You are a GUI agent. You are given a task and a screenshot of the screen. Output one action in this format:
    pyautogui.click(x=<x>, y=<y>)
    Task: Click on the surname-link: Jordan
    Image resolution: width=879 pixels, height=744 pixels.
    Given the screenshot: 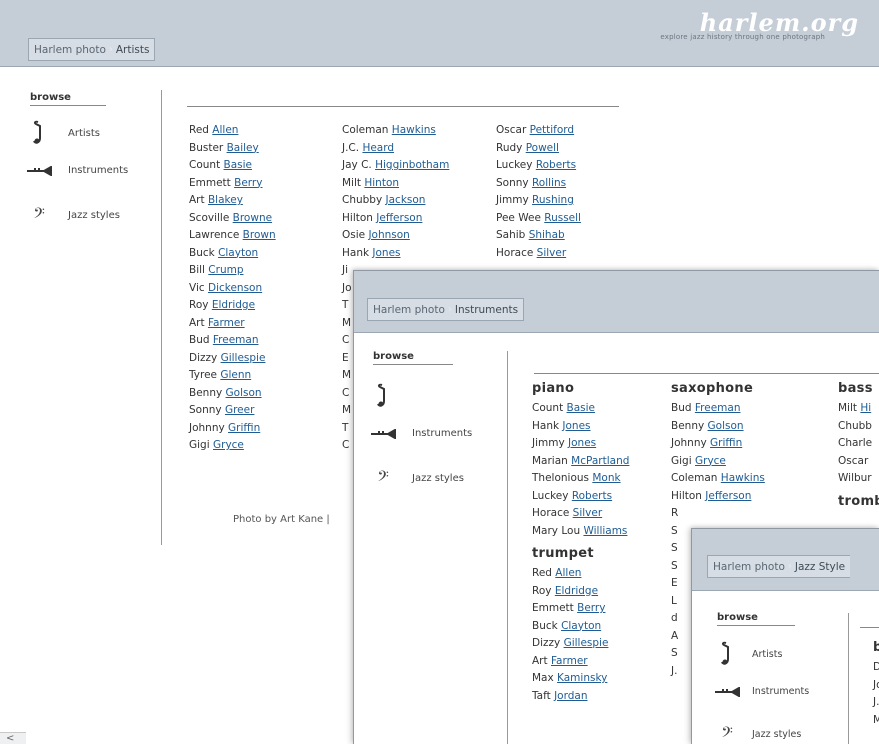 What is the action you would take?
    pyautogui.click(x=570, y=696)
    